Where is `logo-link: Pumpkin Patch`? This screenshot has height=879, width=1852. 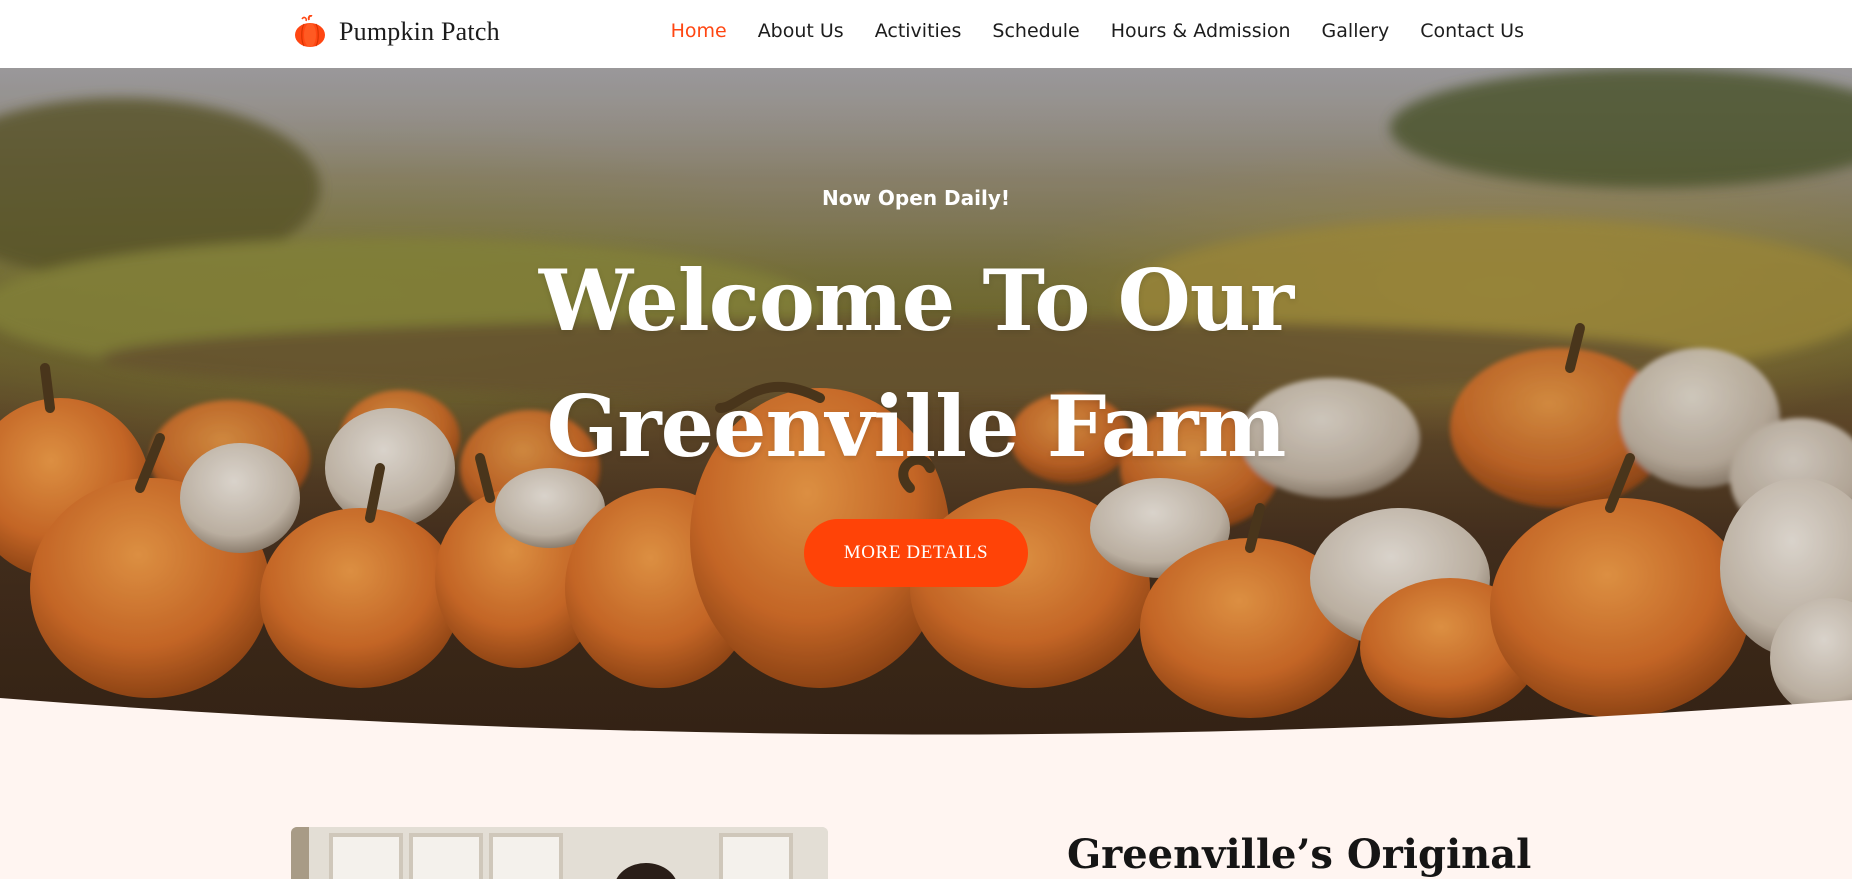 logo-link: Pumpkin Patch is located at coordinates (396, 32).